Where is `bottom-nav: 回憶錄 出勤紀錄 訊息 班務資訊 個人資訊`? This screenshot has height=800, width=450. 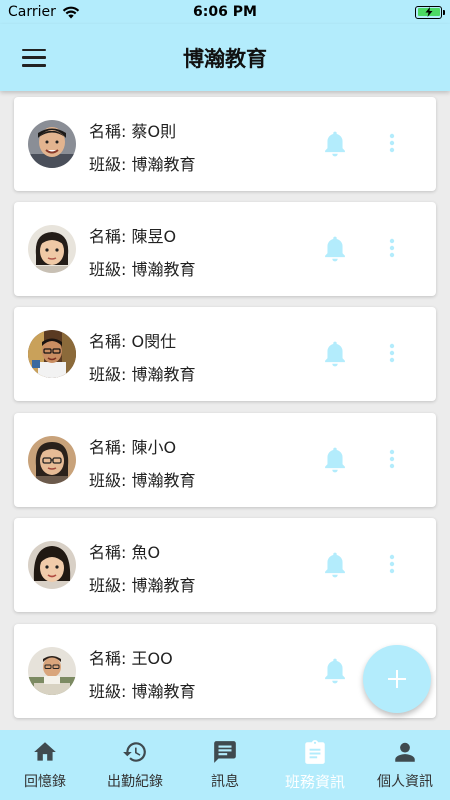 bottom-nav: 回憶錄 出勤紀錄 訊息 班務資訊 個人資訊 is located at coordinates (225, 765).